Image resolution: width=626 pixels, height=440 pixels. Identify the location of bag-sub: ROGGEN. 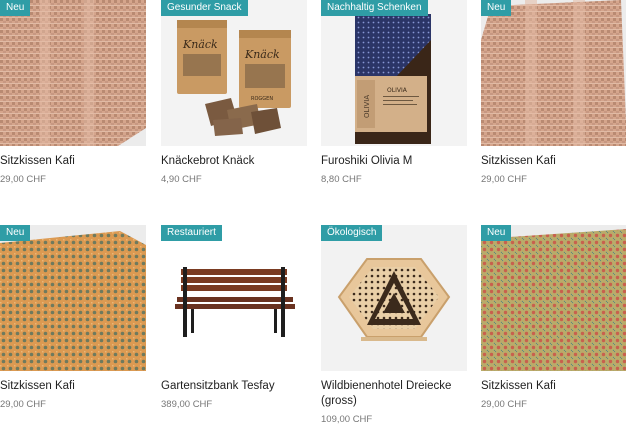
(262, 99).